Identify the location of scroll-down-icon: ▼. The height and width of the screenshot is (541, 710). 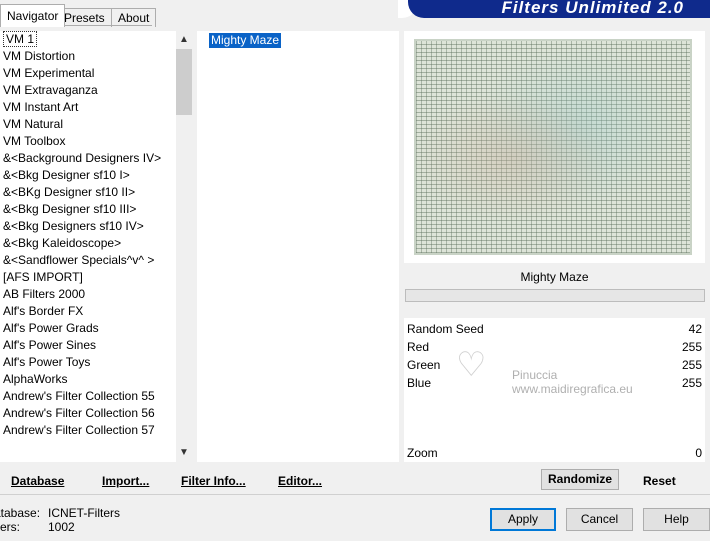
(184, 453).